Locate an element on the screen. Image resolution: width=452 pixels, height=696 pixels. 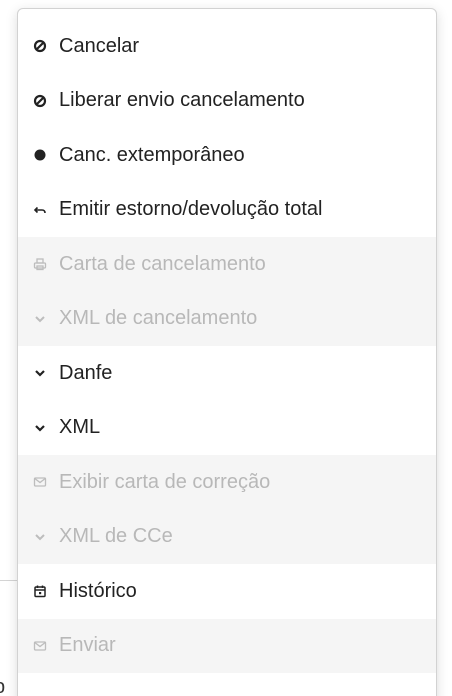
menu-item-label: Emitir estorno/devolução total is located at coordinates (191, 209).